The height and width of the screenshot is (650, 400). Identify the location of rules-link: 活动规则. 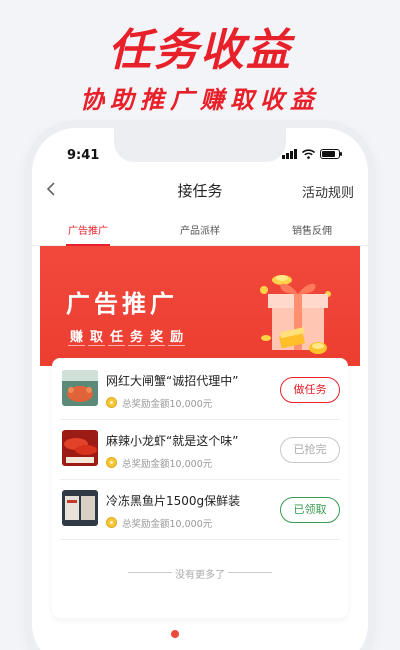
(328, 191).